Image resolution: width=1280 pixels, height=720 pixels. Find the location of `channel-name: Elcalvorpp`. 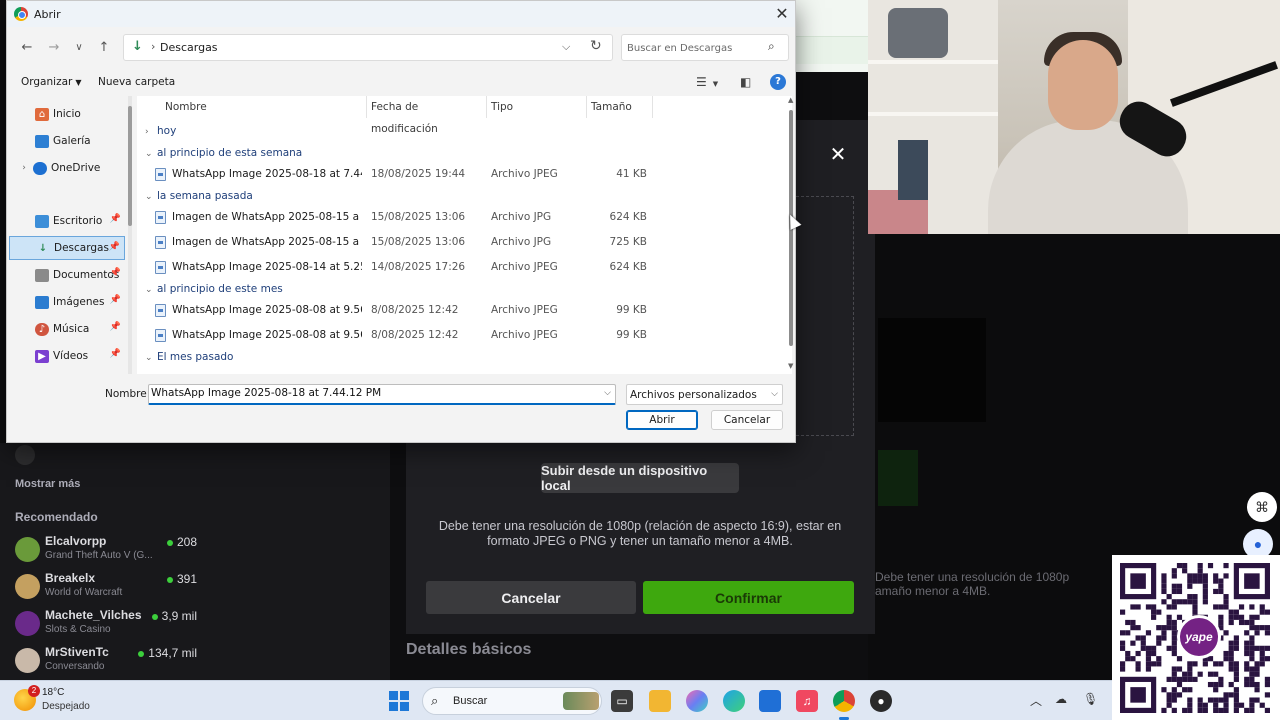

channel-name: Elcalvorpp is located at coordinates (76, 541).